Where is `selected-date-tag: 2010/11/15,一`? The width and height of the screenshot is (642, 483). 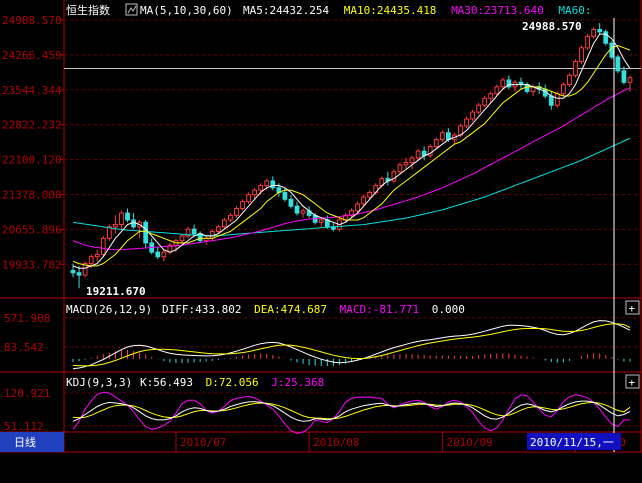 selected-date-tag: 2010/11/15,一 is located at coordinates (574, 441).